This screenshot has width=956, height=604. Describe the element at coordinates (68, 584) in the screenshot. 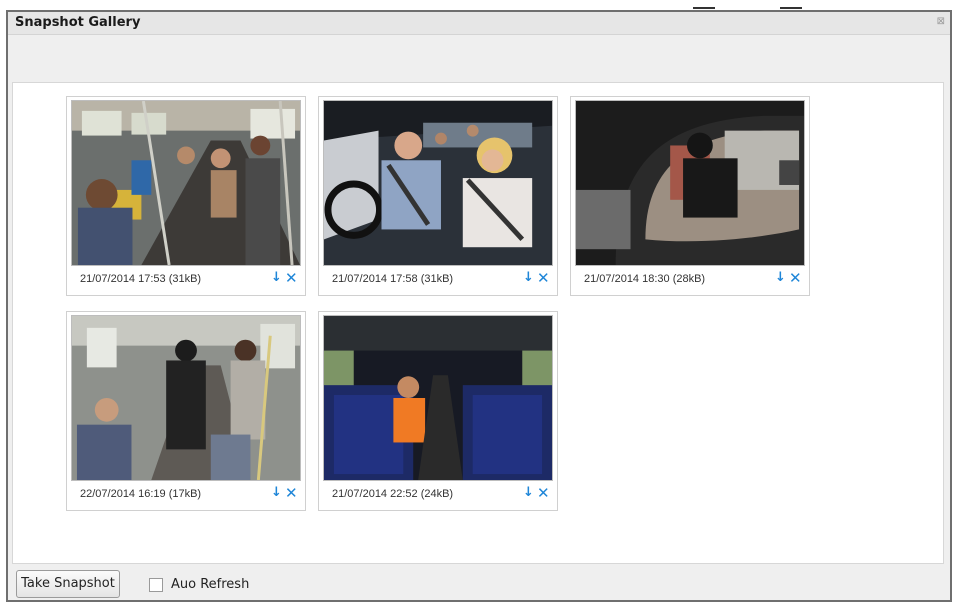

I see `take-snapshot-button: Take Snapshot` at that location.